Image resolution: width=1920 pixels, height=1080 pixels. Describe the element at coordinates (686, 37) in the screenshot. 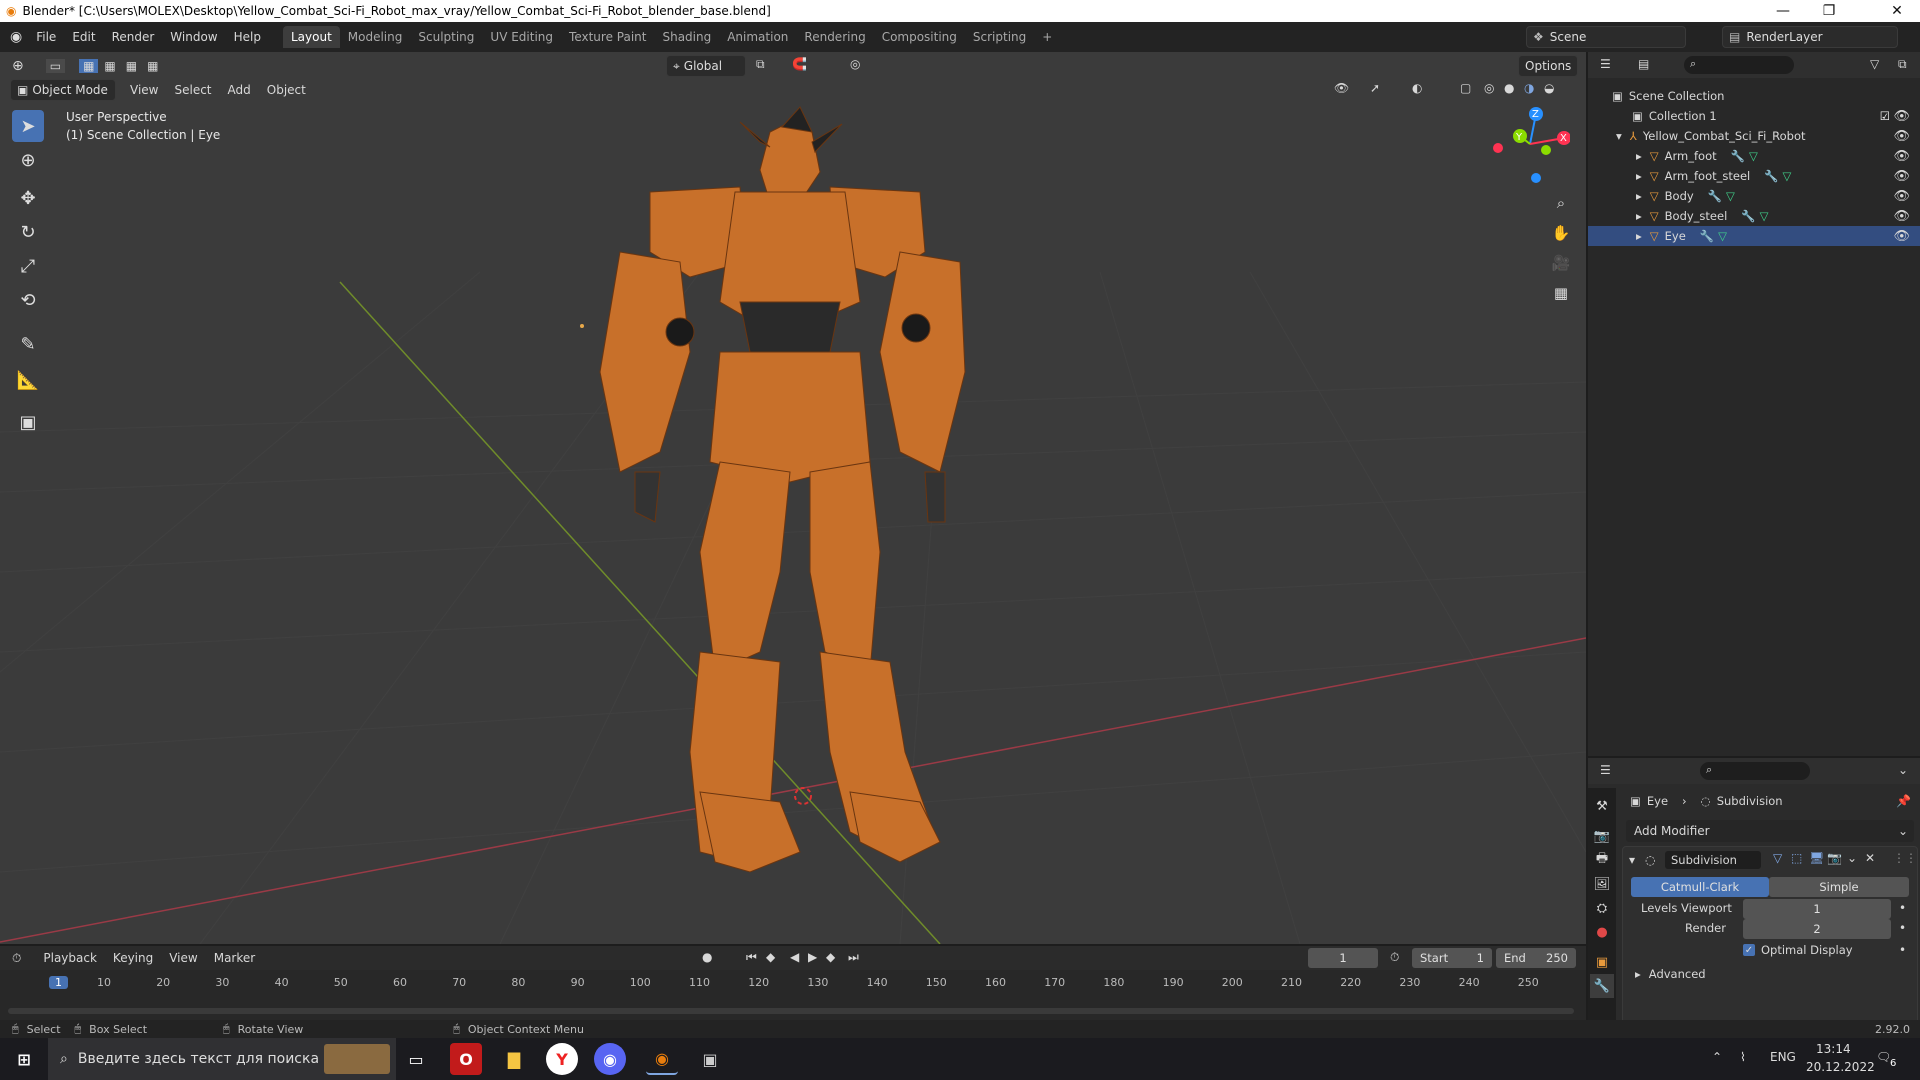

I see `tab-shading: Shading` at that location.